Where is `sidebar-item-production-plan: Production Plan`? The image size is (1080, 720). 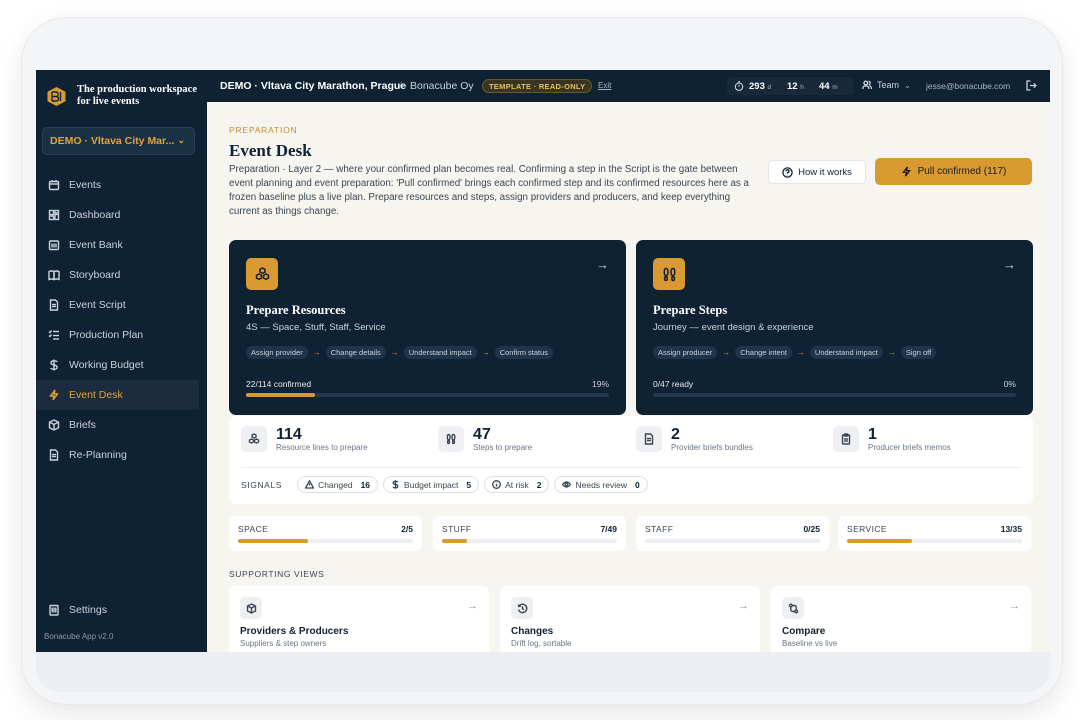 sidebar-item-production-plan: Production Plan is located at coordinates (121, 335).